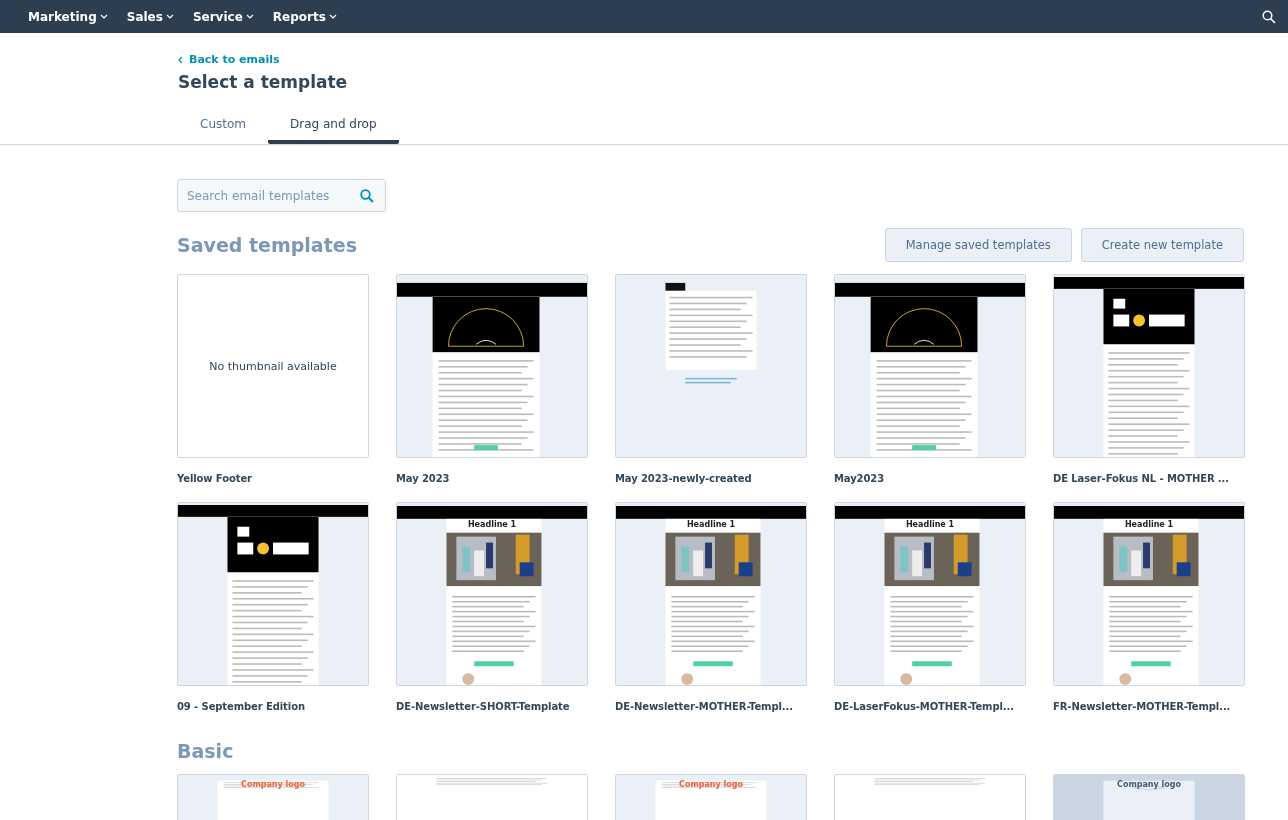 The height and width of the screenshot is (820, 1288). What do you see at coordinates (333, 126) in the screenshot?
I see `tab: Drag and drop` at bounding box center [333, 126].